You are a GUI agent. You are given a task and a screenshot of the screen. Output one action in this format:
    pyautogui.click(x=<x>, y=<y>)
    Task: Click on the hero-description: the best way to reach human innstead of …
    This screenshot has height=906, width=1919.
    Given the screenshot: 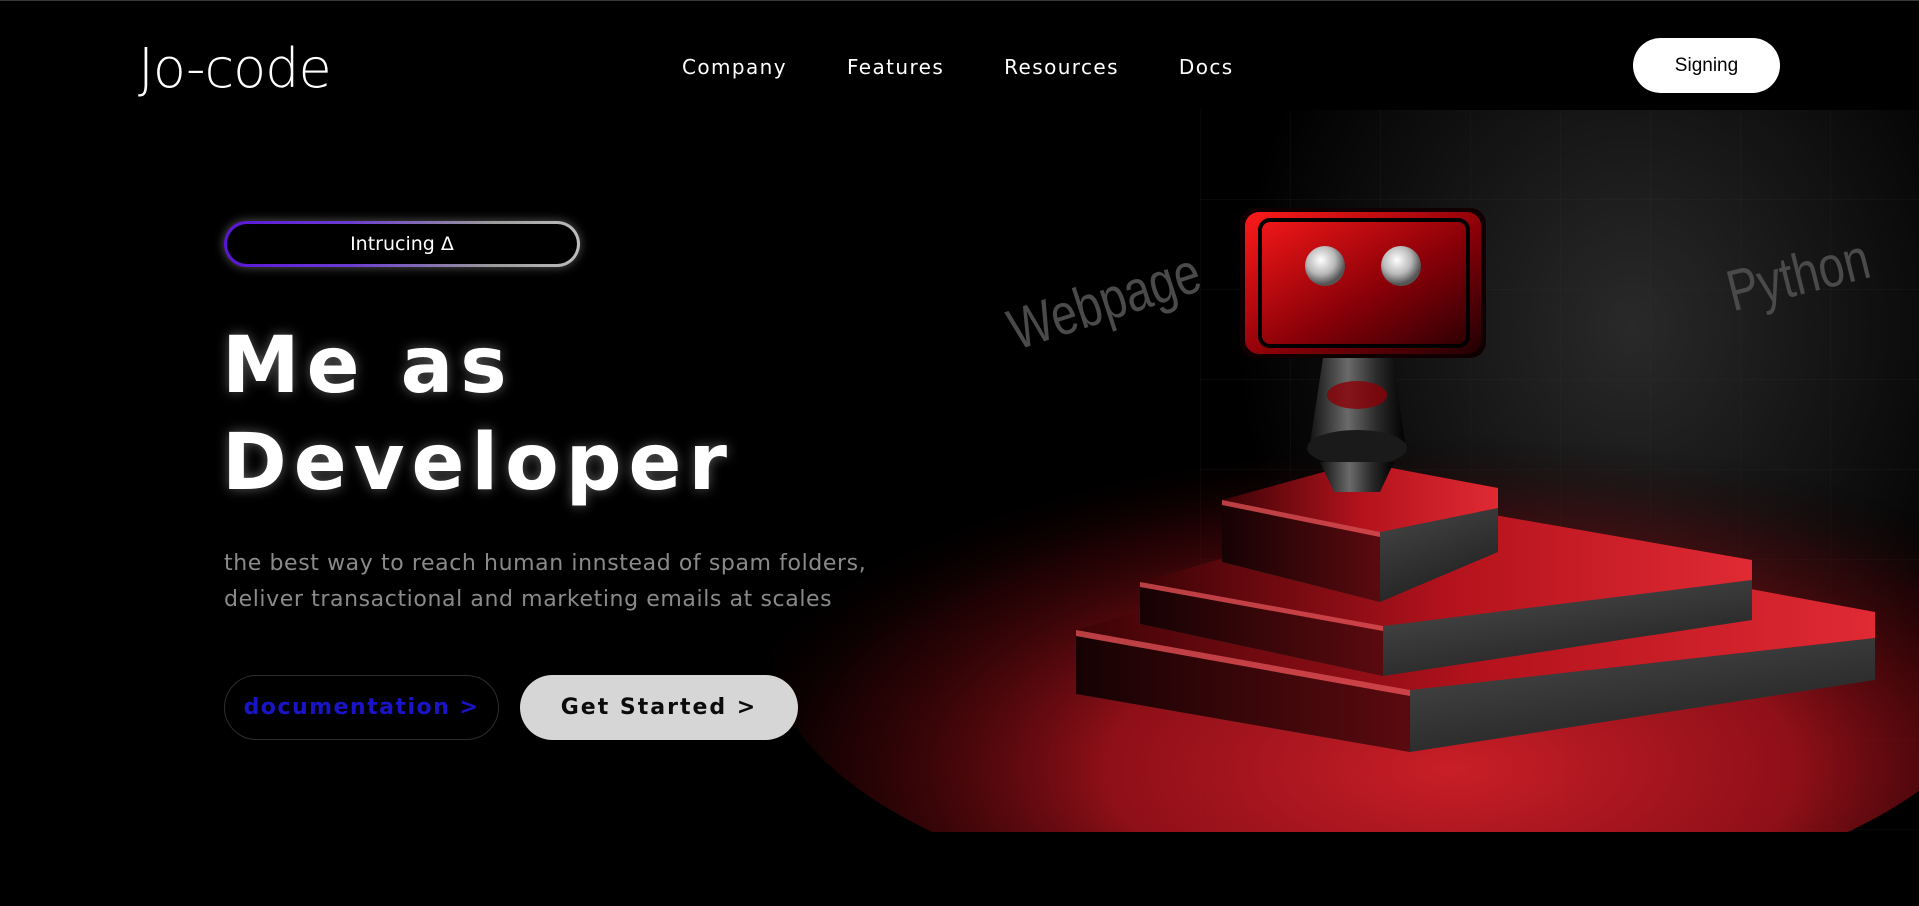 What is the action you would take?
    pyautogui.click(x=574, y=582)
    